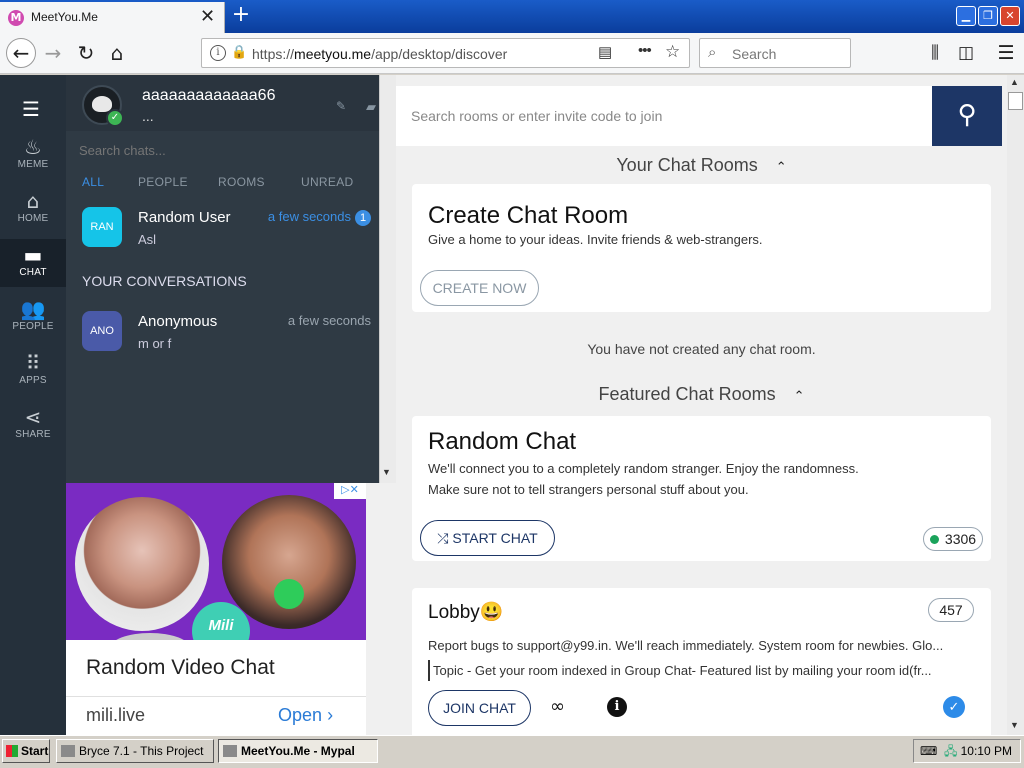 The width and height of the screenshot is (1024, 768). I want to click on close-tab-icon: ✕, so click(207, 16).